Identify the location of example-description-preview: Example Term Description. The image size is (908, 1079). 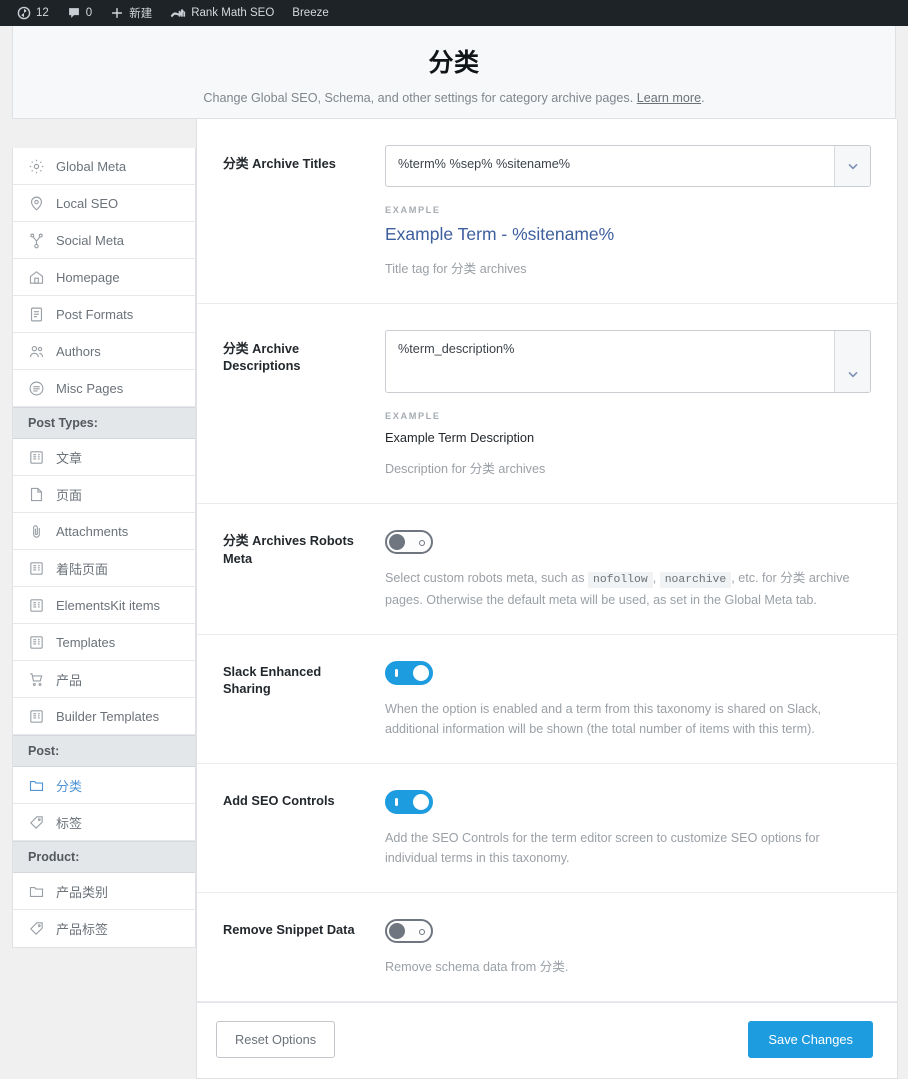
(460, 438).